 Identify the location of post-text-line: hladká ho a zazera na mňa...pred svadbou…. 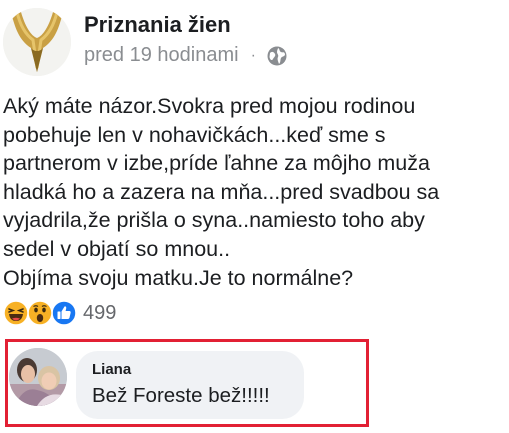
(221, 191).